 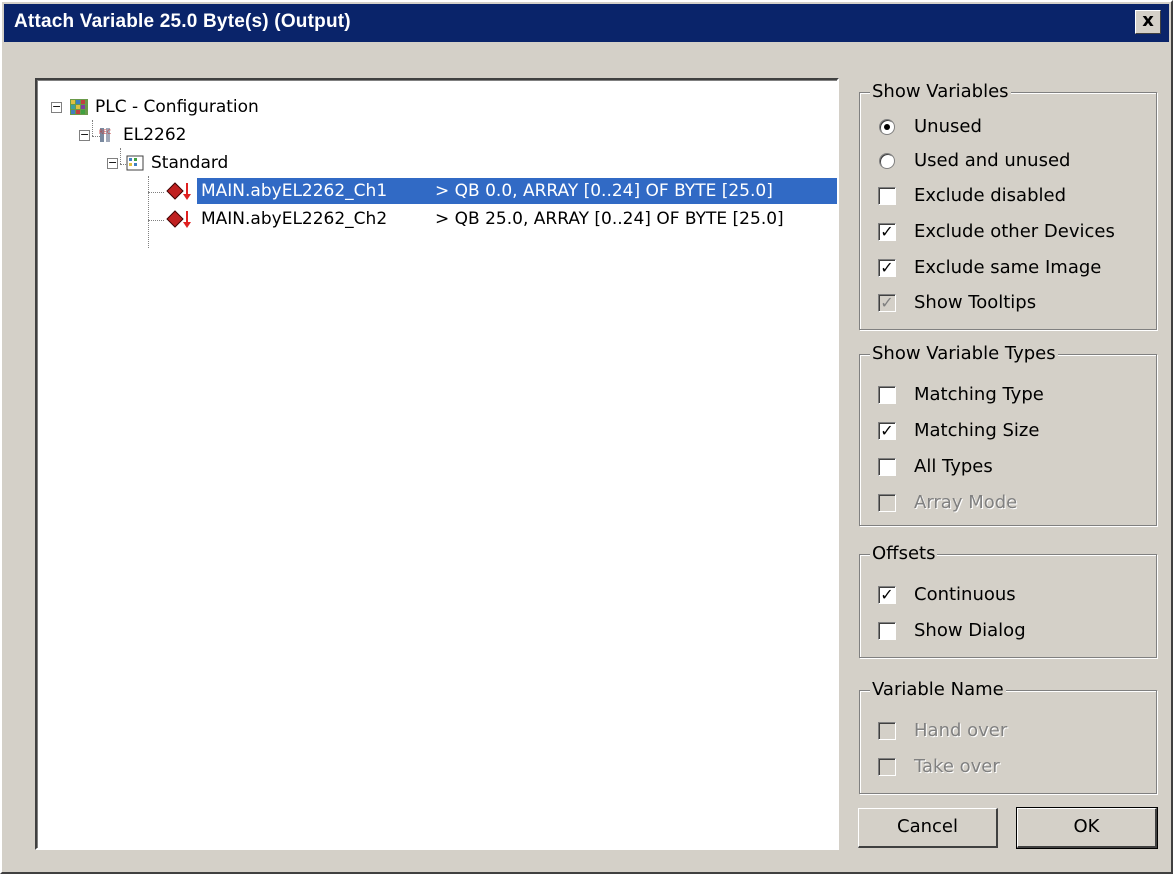 I want to click on option-label: Matching Type, so click(x=979, y=394).